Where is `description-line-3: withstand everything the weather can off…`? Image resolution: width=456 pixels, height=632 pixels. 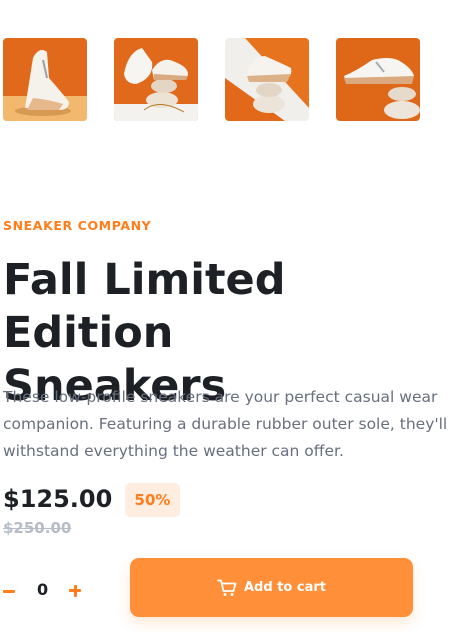
description-line-3: withstand everything the weather can off… is located at coordinates (173, 451).